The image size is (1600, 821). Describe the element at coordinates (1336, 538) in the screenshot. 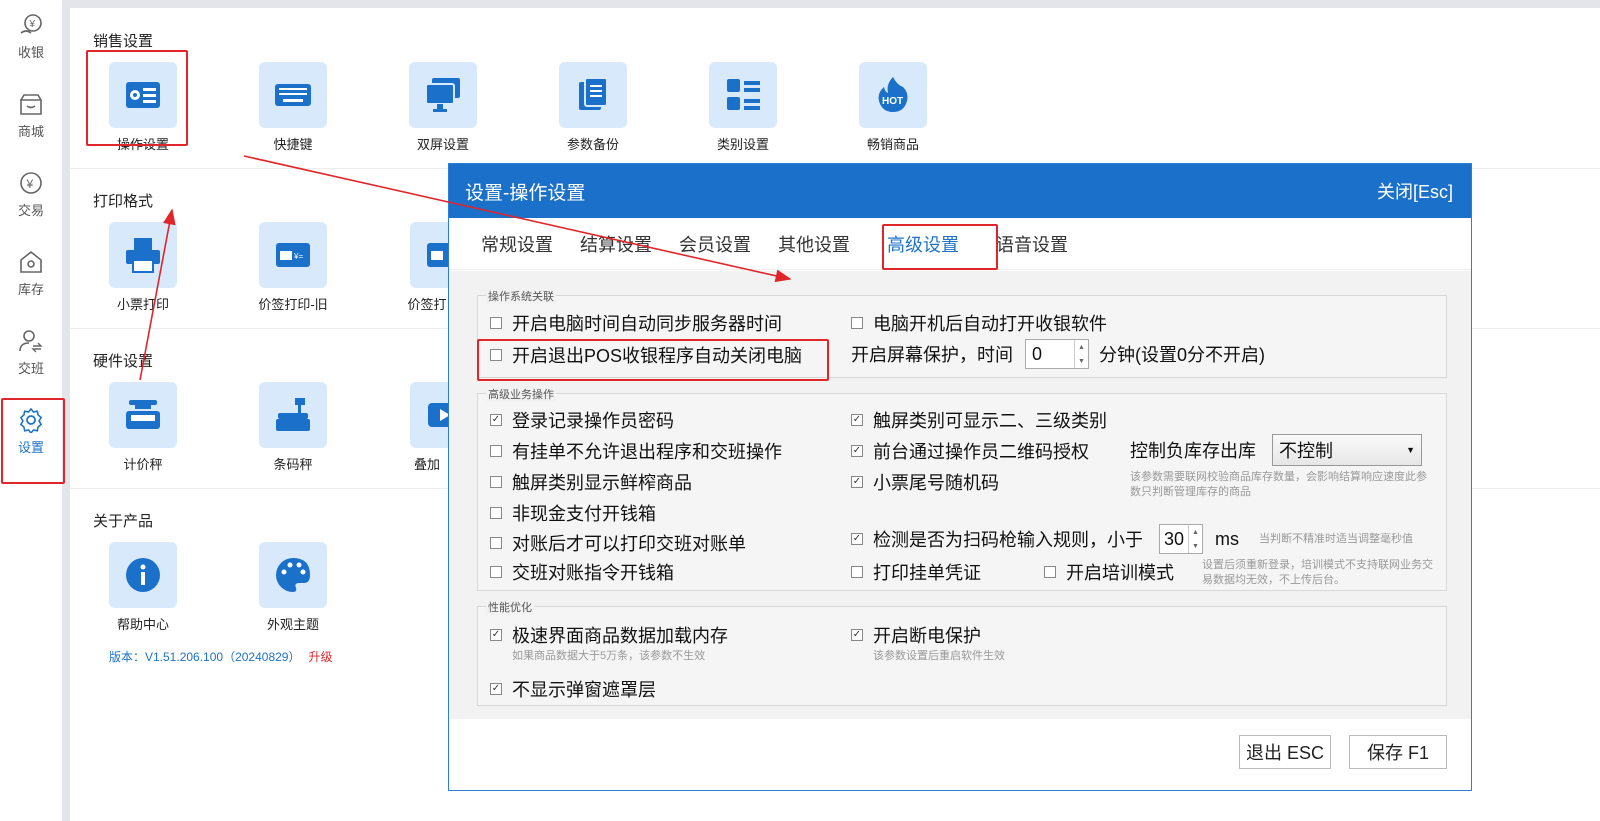

I see `scanner-hint: 当判断不精准时适当调整毫秒值` at that location.